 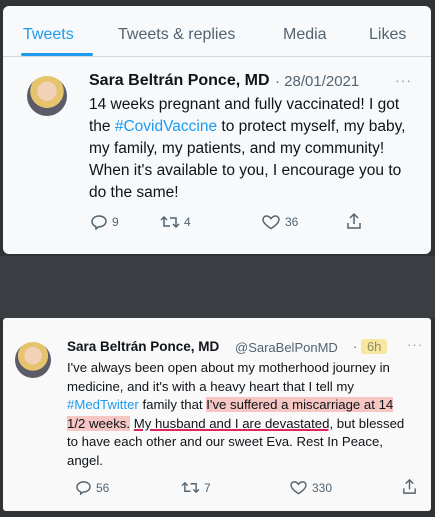 What do you see at coordinates (176, 35) in the screenshot?
I see `tab-tweets-replies: Tweets & replies` at bounding box center [176, 35].